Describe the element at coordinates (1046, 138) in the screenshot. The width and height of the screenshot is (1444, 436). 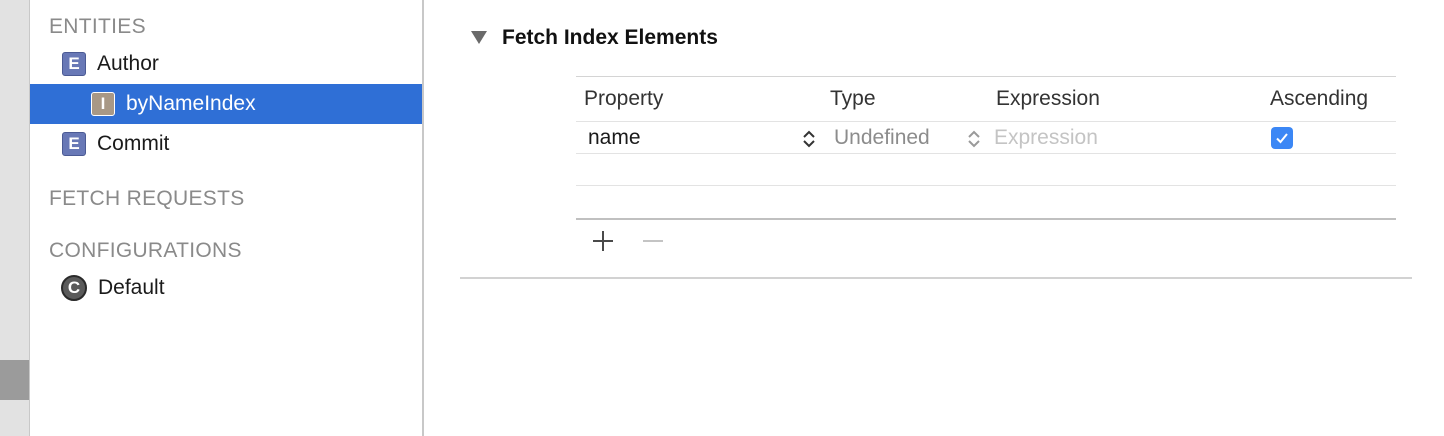
I see `expression-field: Expression` at that location.